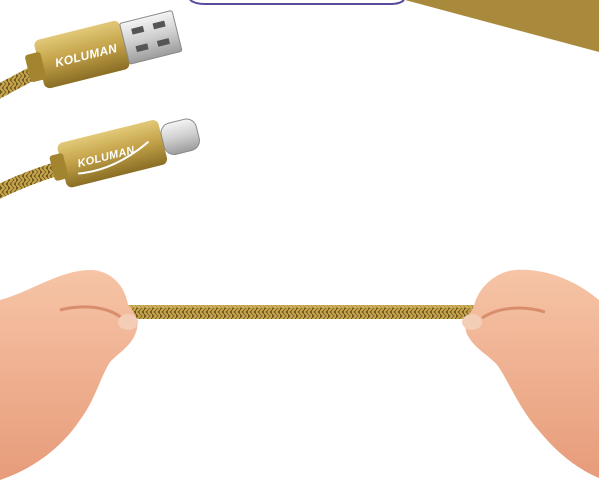 The image size is (599, 503). I want to click on usb-c-cable: KOLUMAN, so click(100, 158).